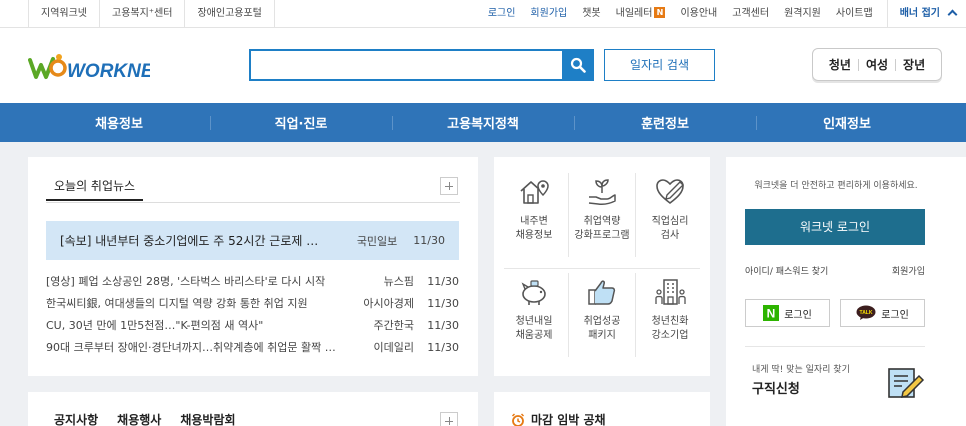 The height and width of the screenshot is (426, 966). What do you see at coordinates (665, 122) in the screenshot?
I see `nav-training: 훈련정보` at bounding box center [665, 122].